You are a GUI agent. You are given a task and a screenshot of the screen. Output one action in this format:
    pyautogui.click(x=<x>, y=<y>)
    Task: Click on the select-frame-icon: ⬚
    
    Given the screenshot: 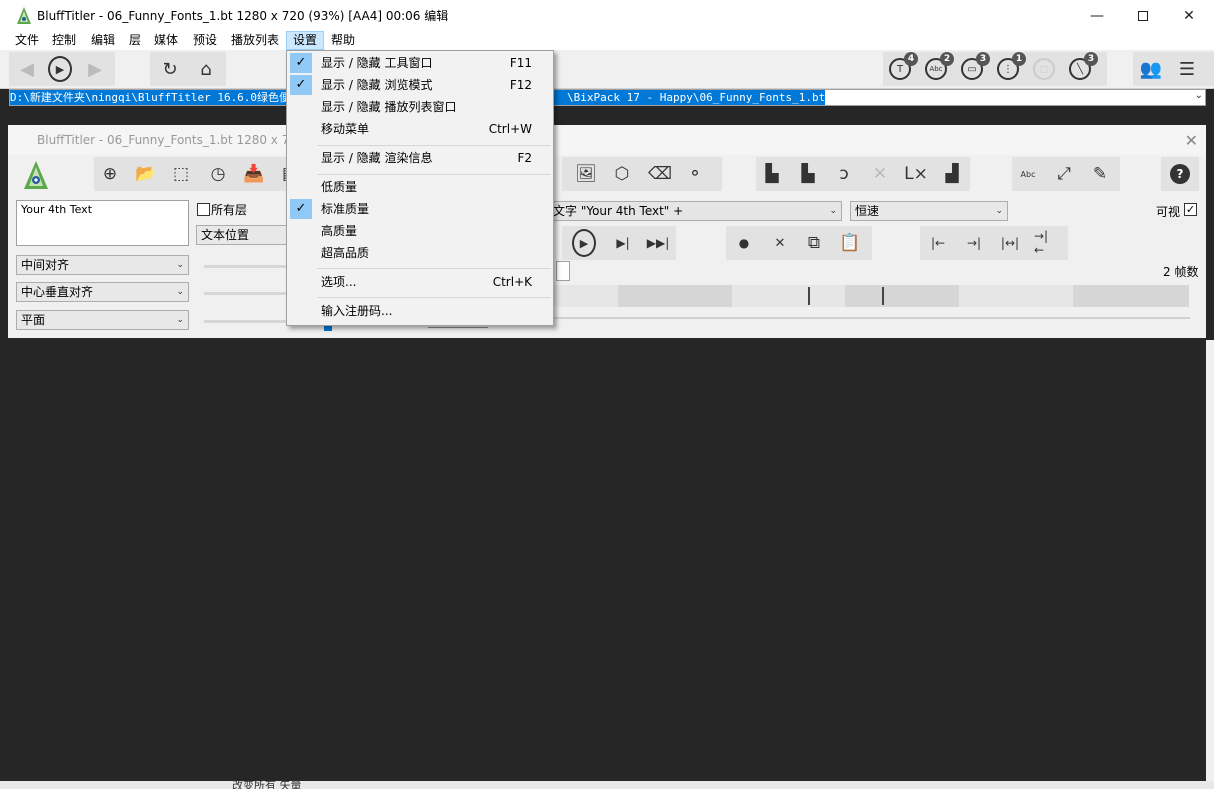 What is the action you would take?
    pyautogui.click(x=181, y=174)
    